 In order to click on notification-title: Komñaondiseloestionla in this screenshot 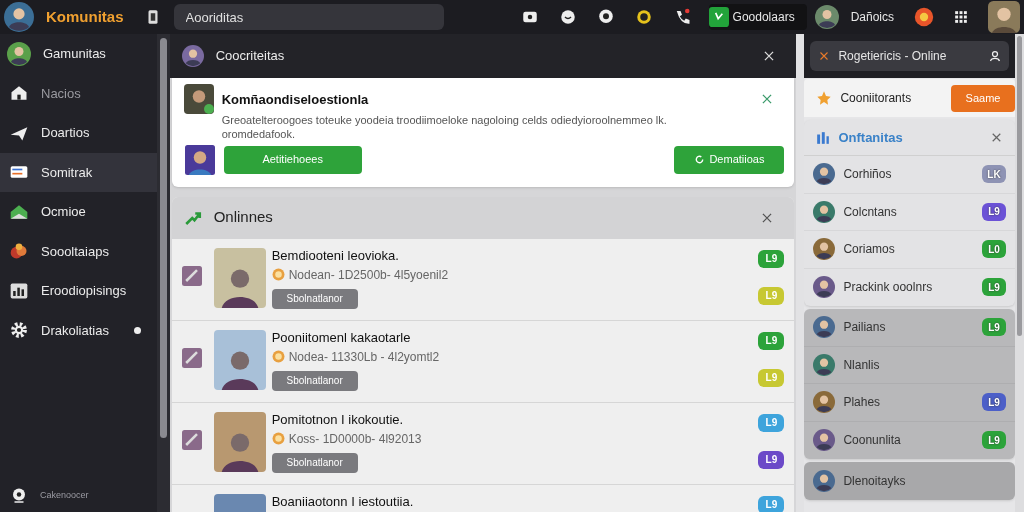, I will do `click(295, 100)`.